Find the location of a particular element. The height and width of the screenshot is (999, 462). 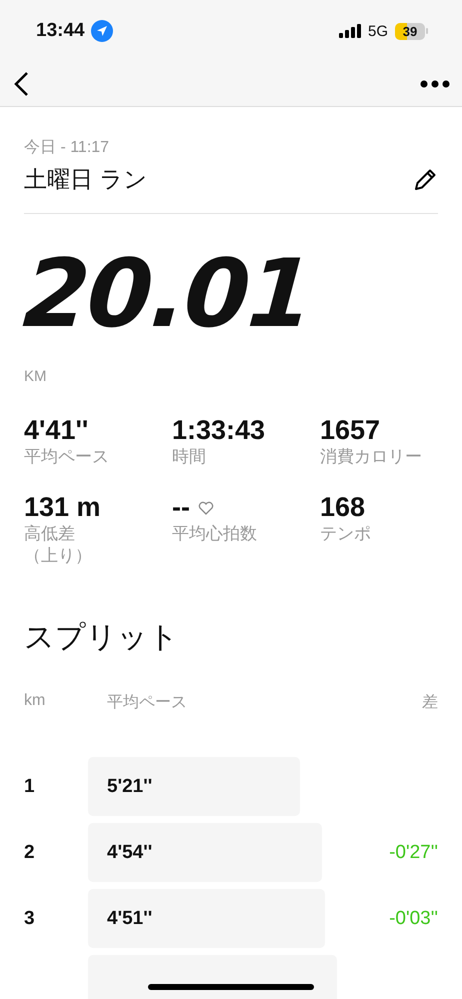

stat-label: 高低差 is located at coordinates (50, 534).